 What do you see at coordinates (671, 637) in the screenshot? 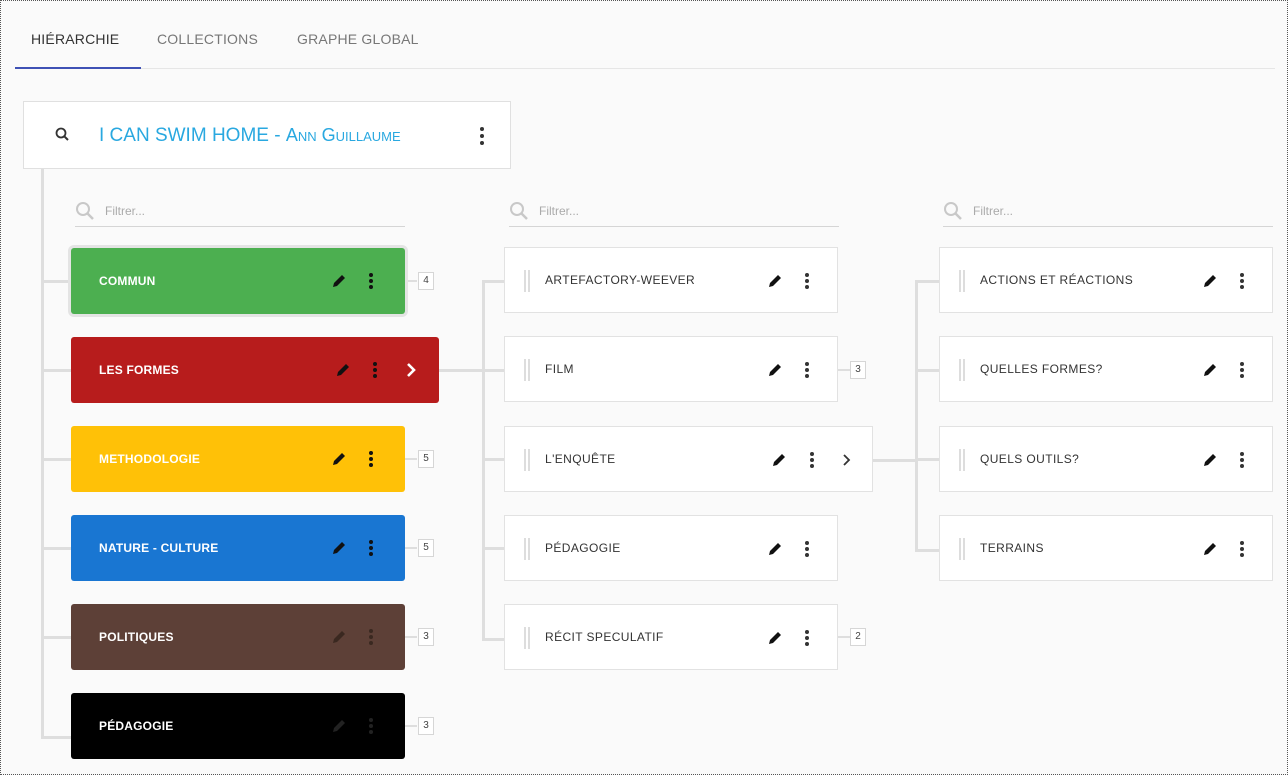
I see `item-card-recit-speculatif: RÉCIT SPECULATIF` at bounding box center [671, 637].